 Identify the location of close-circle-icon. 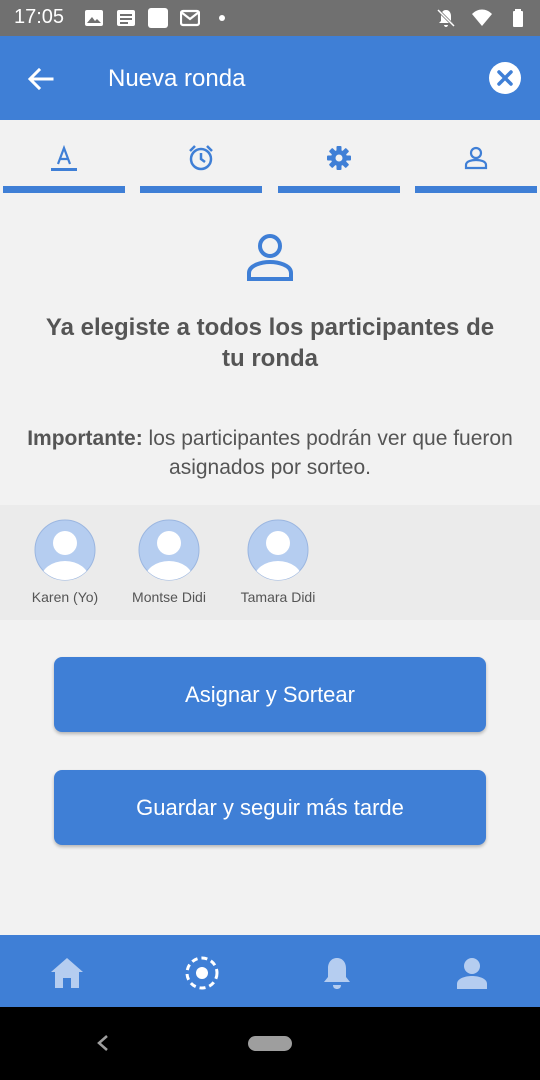
(505, 78).